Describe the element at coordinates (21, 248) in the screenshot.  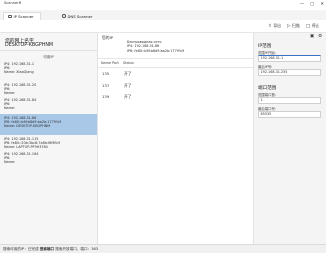
I see `status-prefix: 搜索可用的IP：已完成` at that location.